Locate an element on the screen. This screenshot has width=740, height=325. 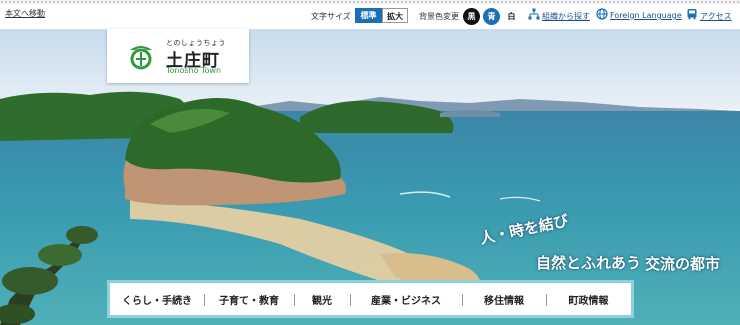
nav-item-town-administration: 町政情報 is located at coordinates (588, 299).